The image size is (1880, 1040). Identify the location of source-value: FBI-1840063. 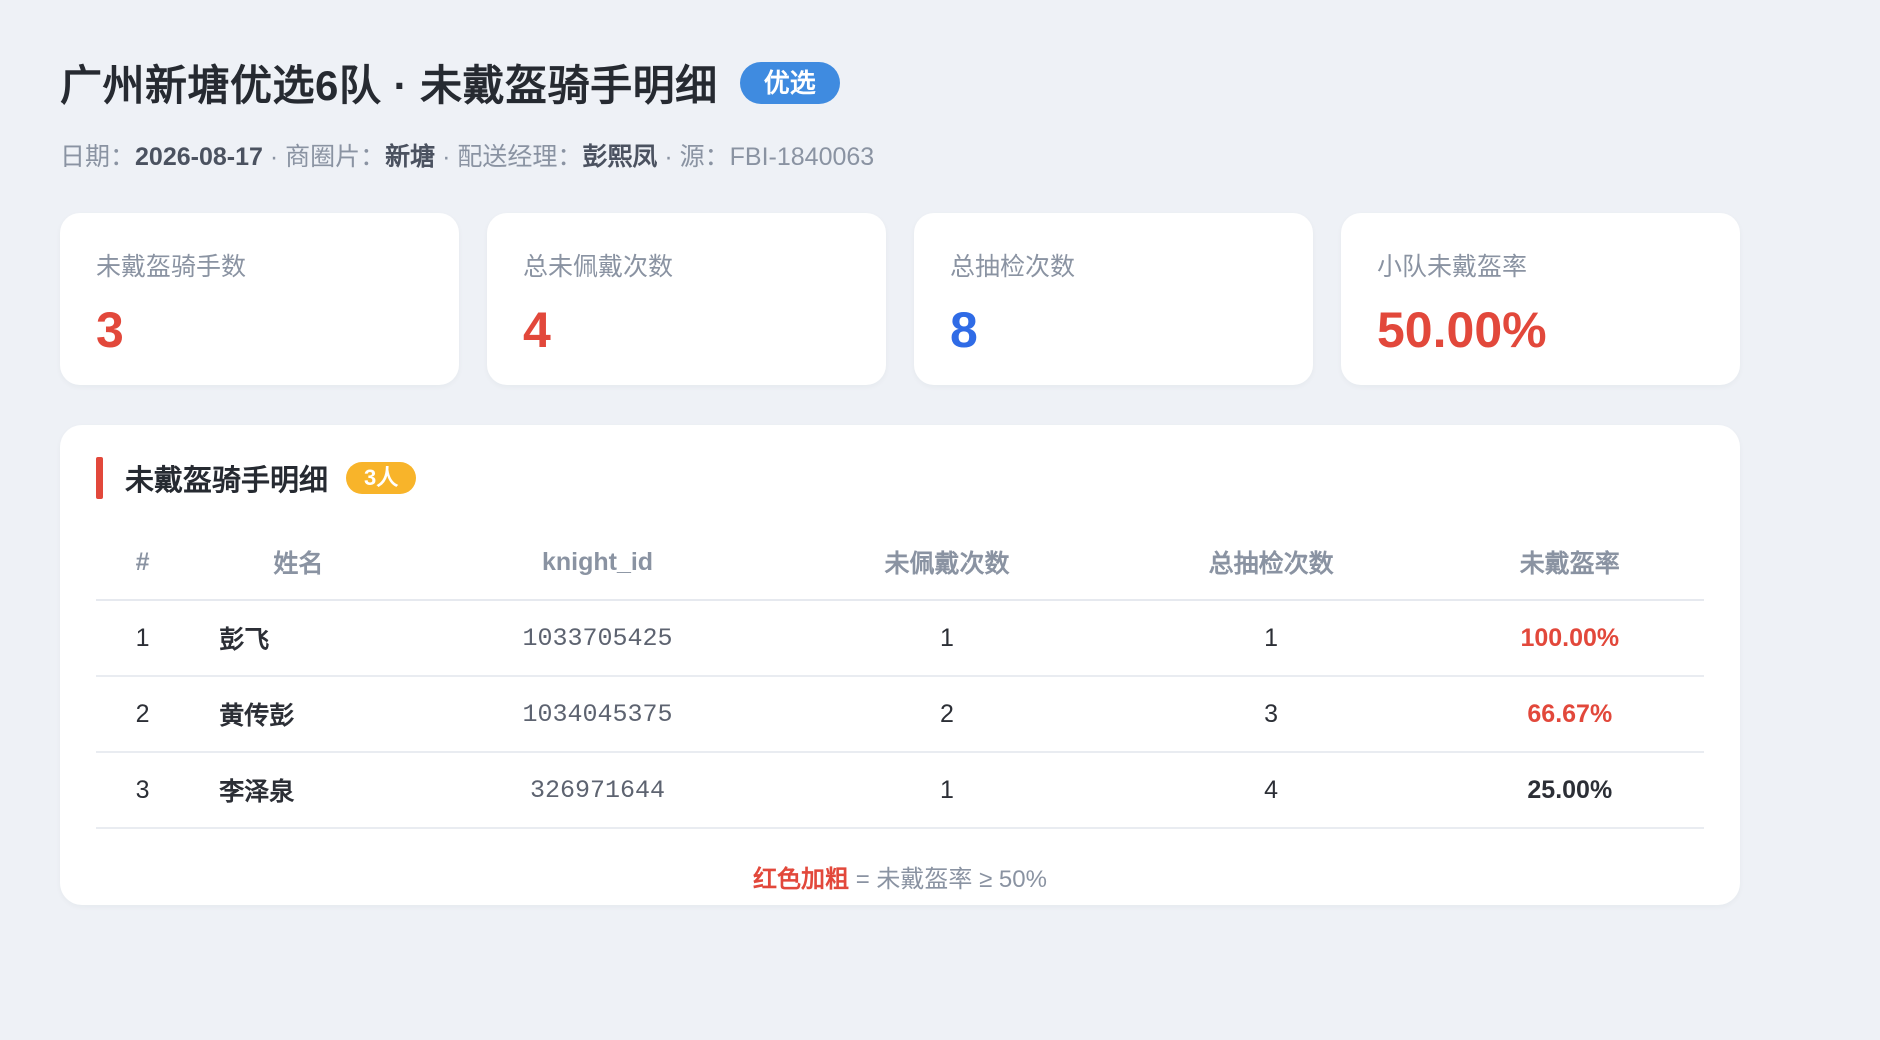
(802, 157).